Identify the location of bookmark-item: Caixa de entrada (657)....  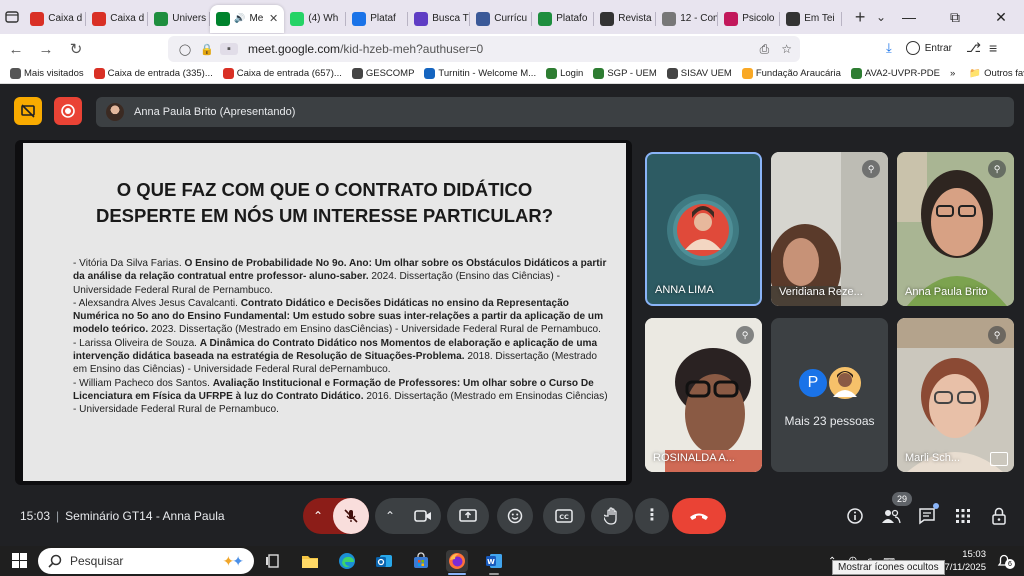
(282, 73).